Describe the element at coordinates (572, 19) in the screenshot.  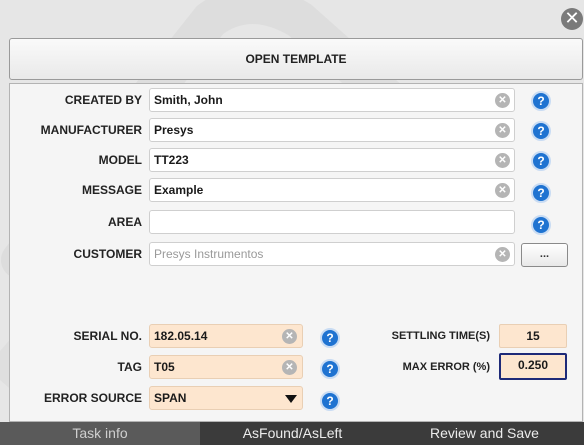
I see `close-icon: ✕` at that location.